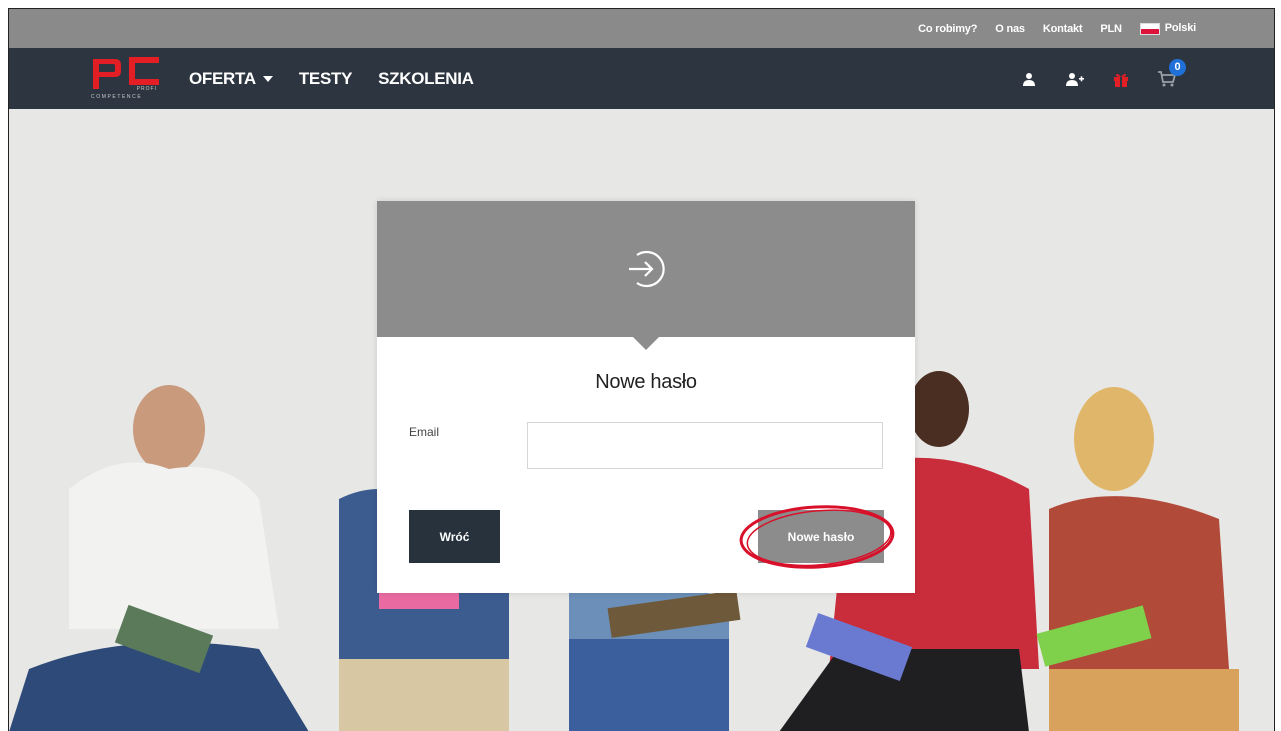  I want to click on site-logo: PROFI COMPETENCE, so click(126, 79).